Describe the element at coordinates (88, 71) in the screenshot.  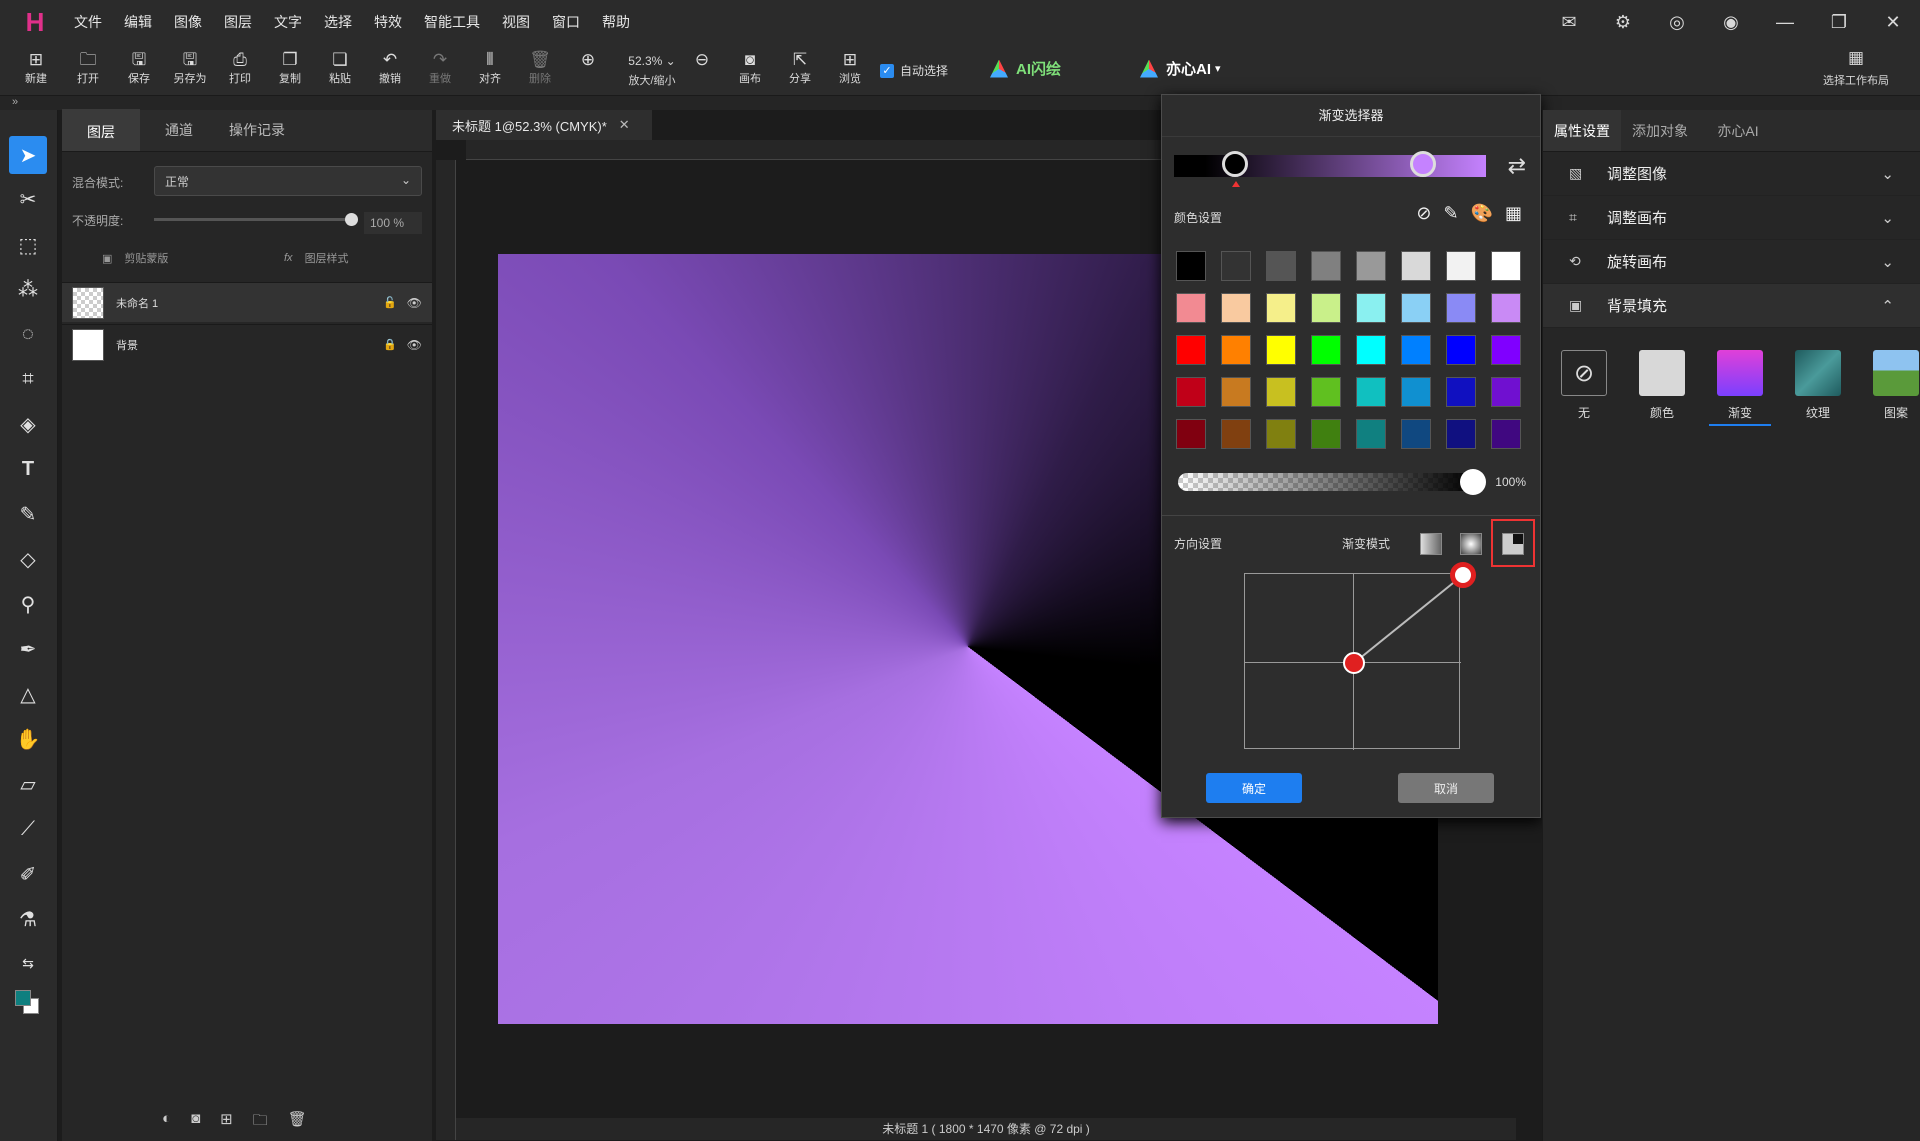
I see `open-button: 🗀 打开` at that location.